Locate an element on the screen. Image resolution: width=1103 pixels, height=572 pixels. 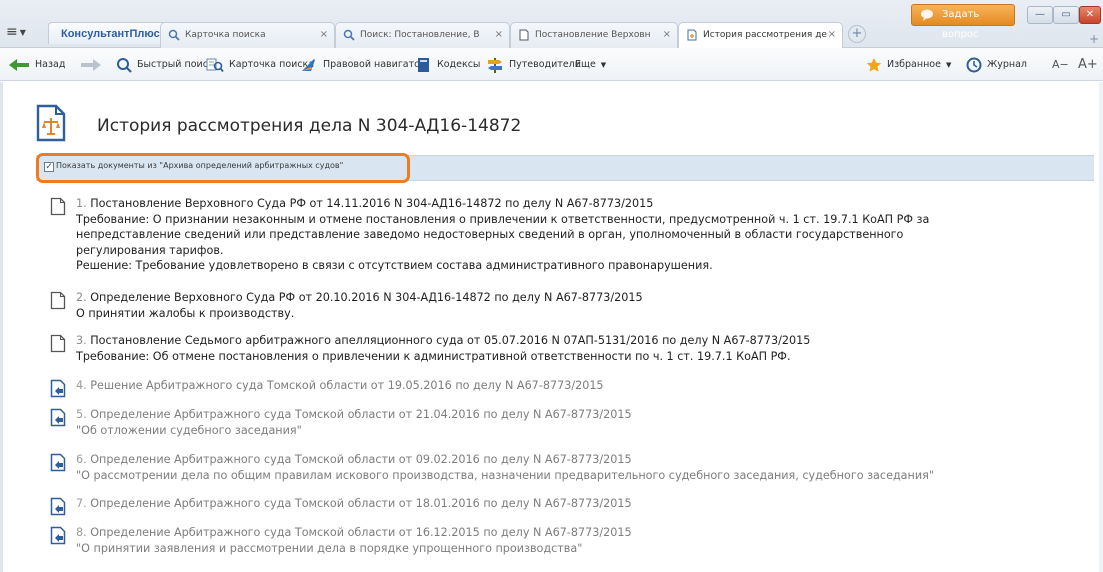
font-smaller-label: A− is located at coordinates (1060, 64).